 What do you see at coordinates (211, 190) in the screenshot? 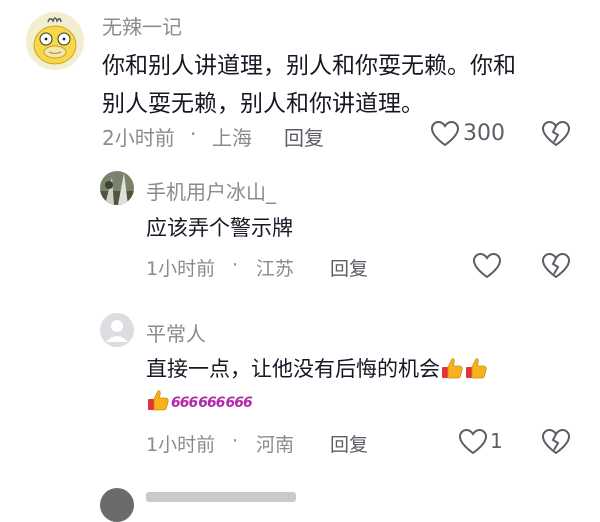
I see `reply-username: 手机用户冰山_` at bounding box center [211, 190].